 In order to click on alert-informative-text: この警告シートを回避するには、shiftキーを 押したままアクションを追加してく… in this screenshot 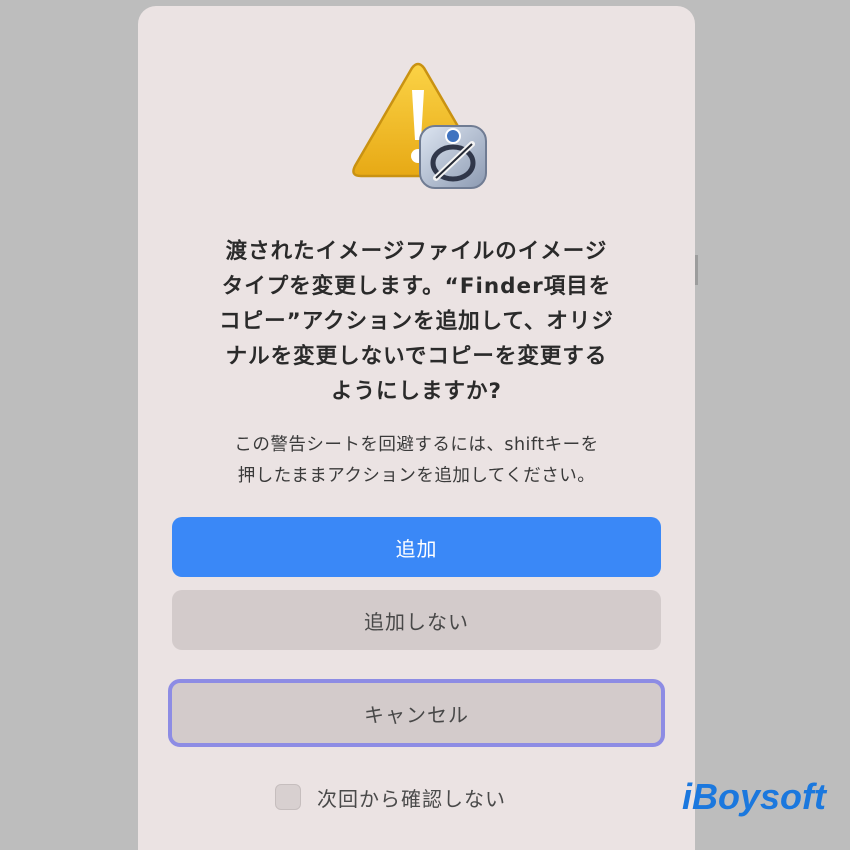, I will do `click(416, 461)`.